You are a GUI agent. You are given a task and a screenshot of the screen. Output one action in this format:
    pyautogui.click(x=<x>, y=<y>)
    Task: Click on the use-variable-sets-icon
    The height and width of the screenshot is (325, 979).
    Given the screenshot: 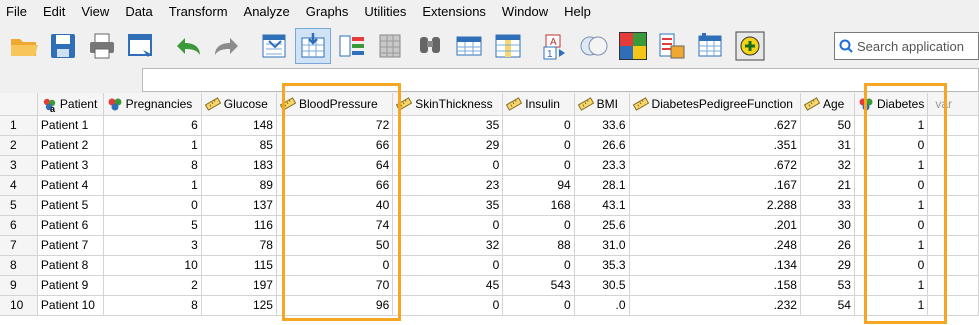 What is the action you would take?
    pyautogui.click(x=711, y=46)
    